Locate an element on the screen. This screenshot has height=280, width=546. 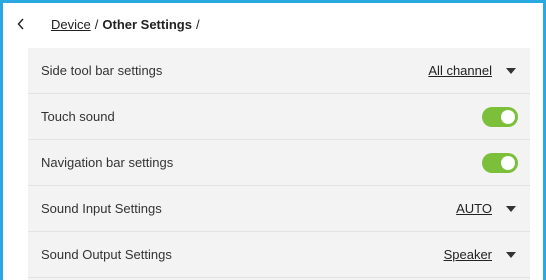
setting-label: Side tool bar settings is located at coordinates (102, 70).